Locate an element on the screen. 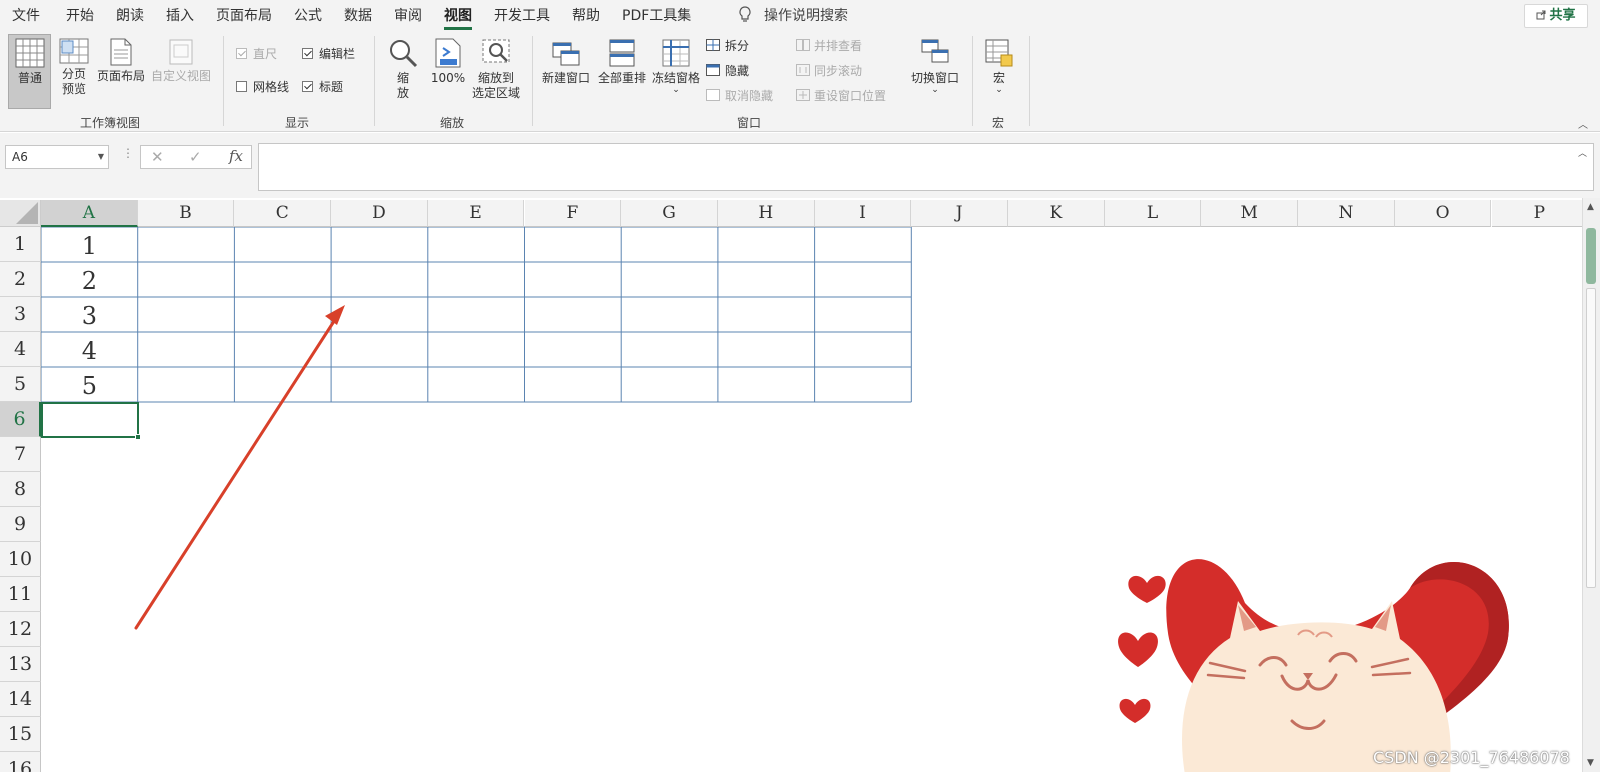 This screenshot has height=772, width=1600. insert-function-icon: fx is located at coordinates (236, 156).